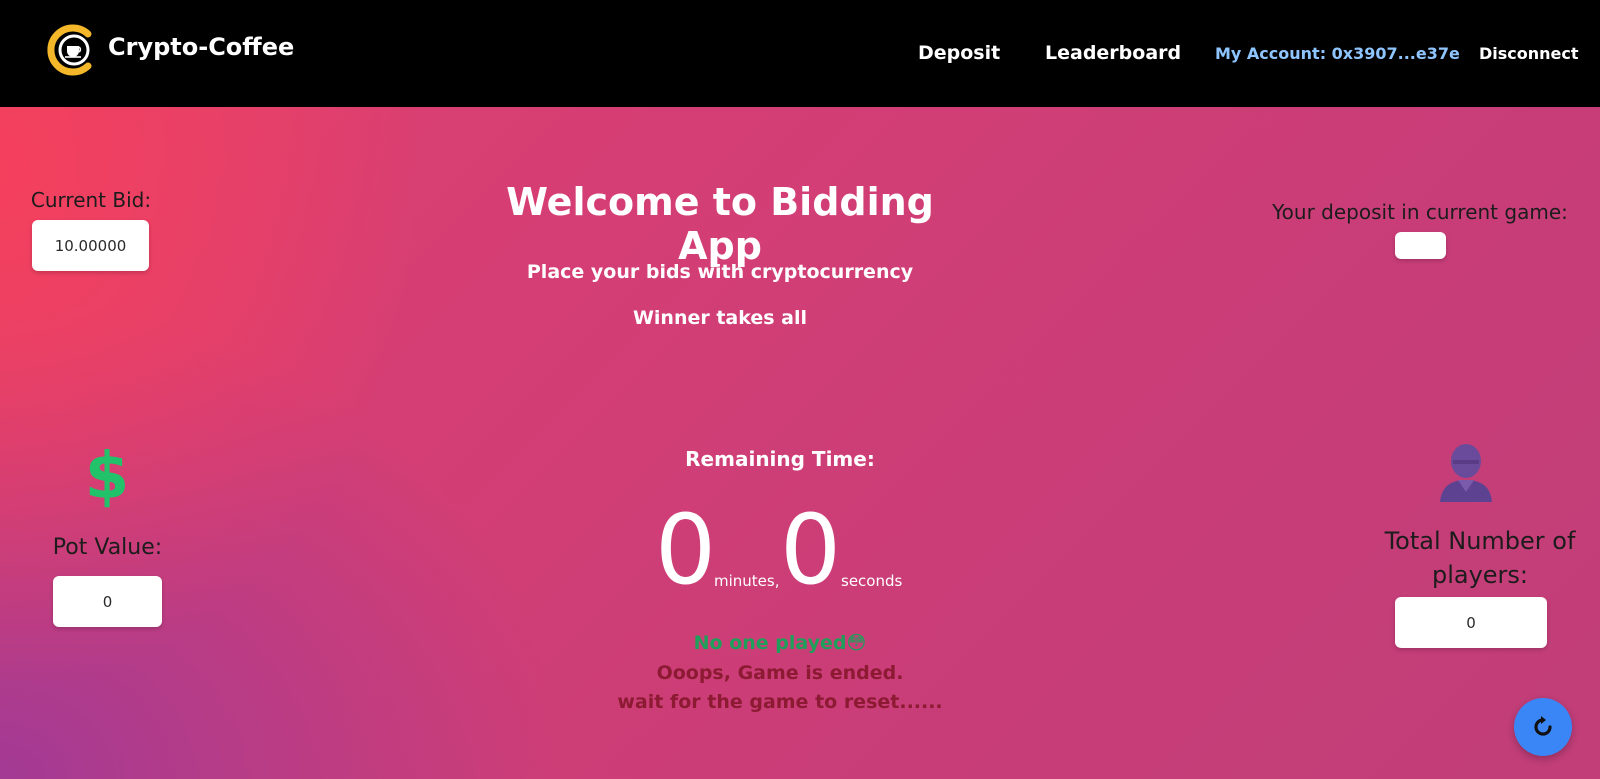  I want to click on my-account-link: My Account: 0x3907...e37e, so click(1337, 53).